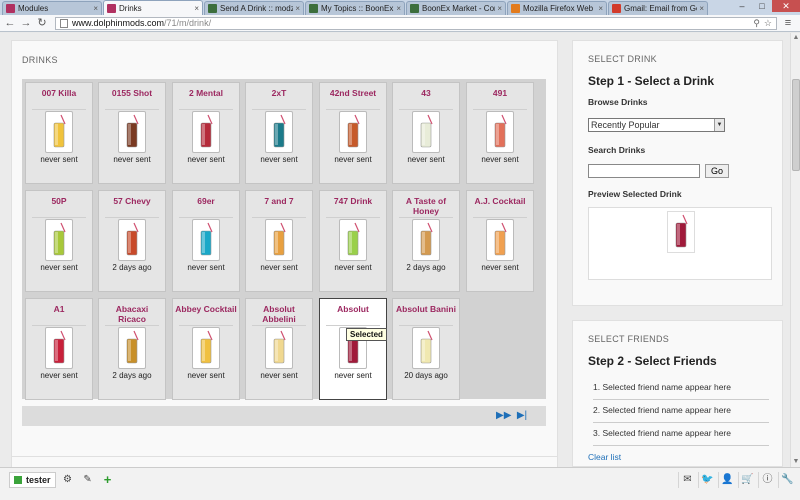 The height and width of the screenshot is (500, 800). What do you see at coordinates (651, 81) in the screenshot?
I see `step1-title: Step 1 - Select a Drink` at bounding box center [651, 81].